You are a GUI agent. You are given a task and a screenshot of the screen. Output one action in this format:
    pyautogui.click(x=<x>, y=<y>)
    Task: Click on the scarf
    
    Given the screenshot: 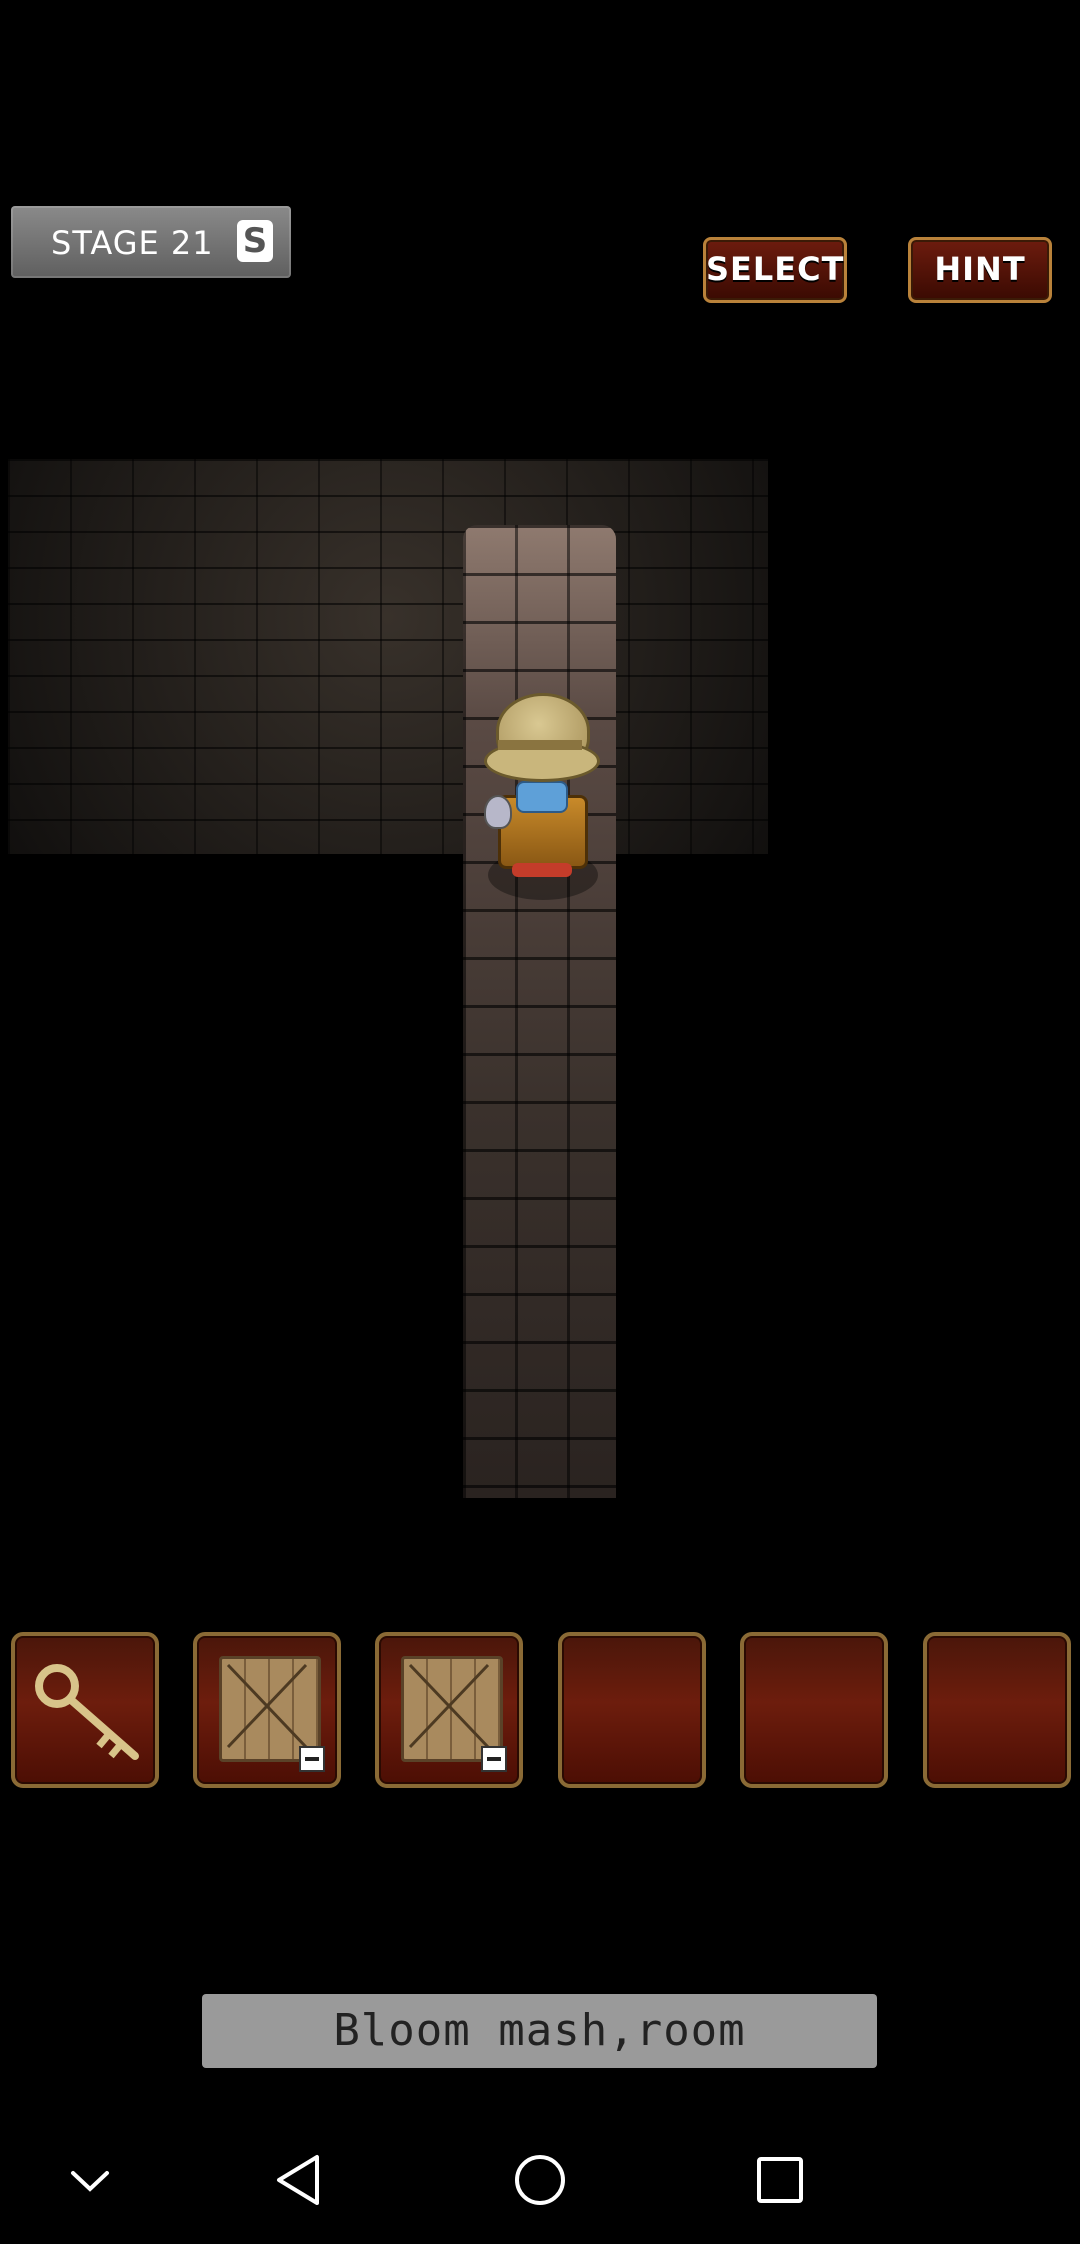 What is the action you would take?
    pyautogui.click(x=542, y=797)
    